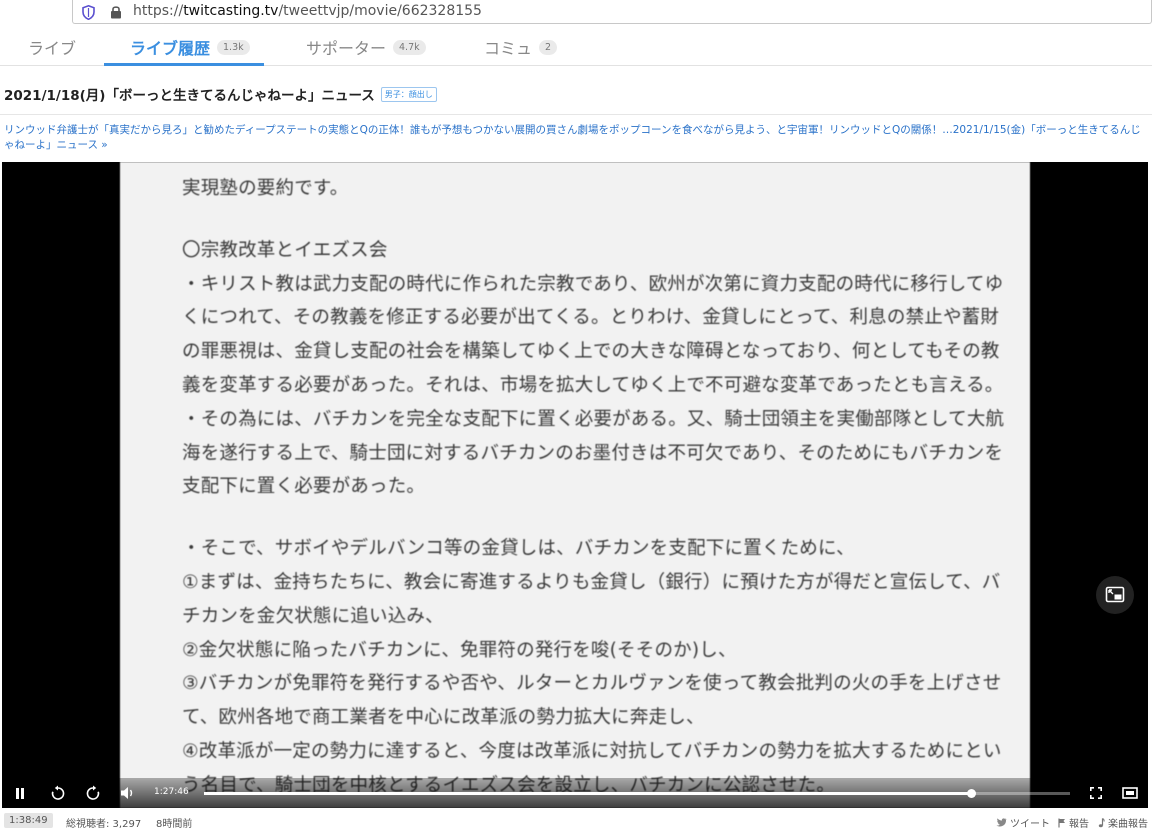  Describe the element at coordinates (459, 650) in the screenshot. I see `document-line: ②金欠状態に陥ったバチカンに、免罪符の発行を唆(そそのか)し、` at that location.